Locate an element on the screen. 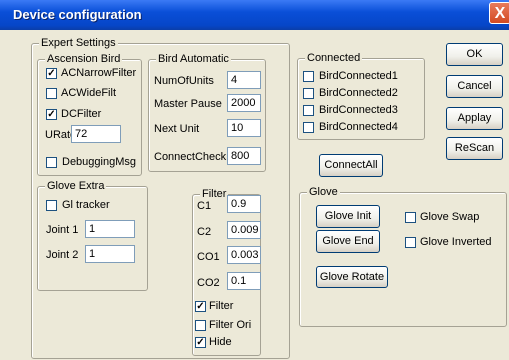  ac-wide-filt-checkbox is located at coordinates (51, 93).